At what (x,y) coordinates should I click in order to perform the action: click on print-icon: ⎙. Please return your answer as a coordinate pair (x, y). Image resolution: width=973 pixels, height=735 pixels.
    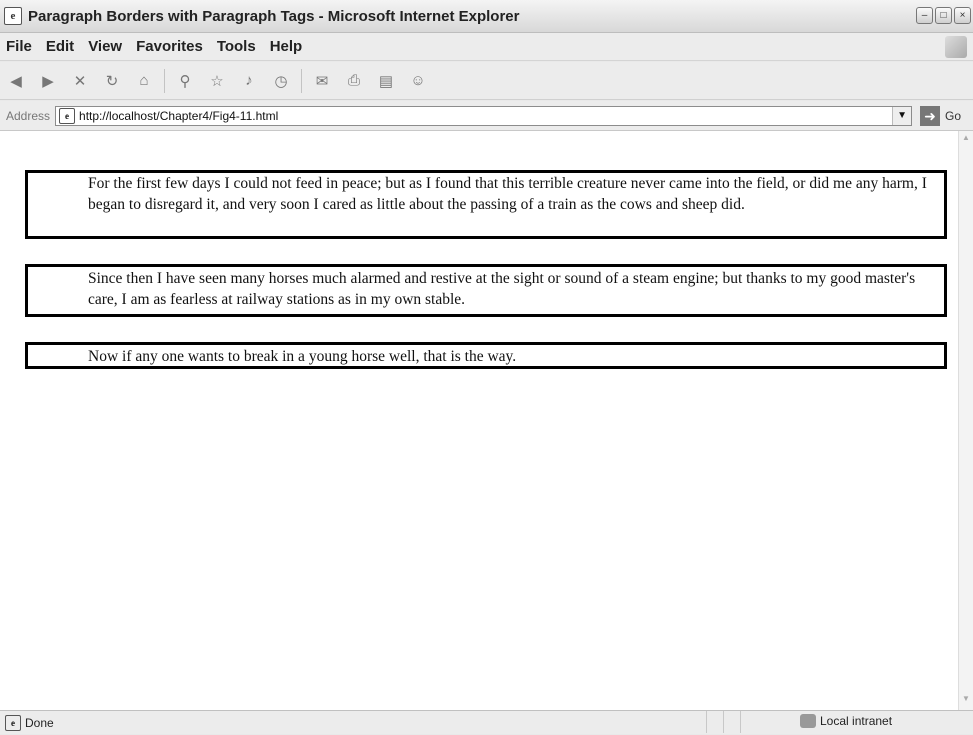
    Looking at the image, I should click on (354, 81).